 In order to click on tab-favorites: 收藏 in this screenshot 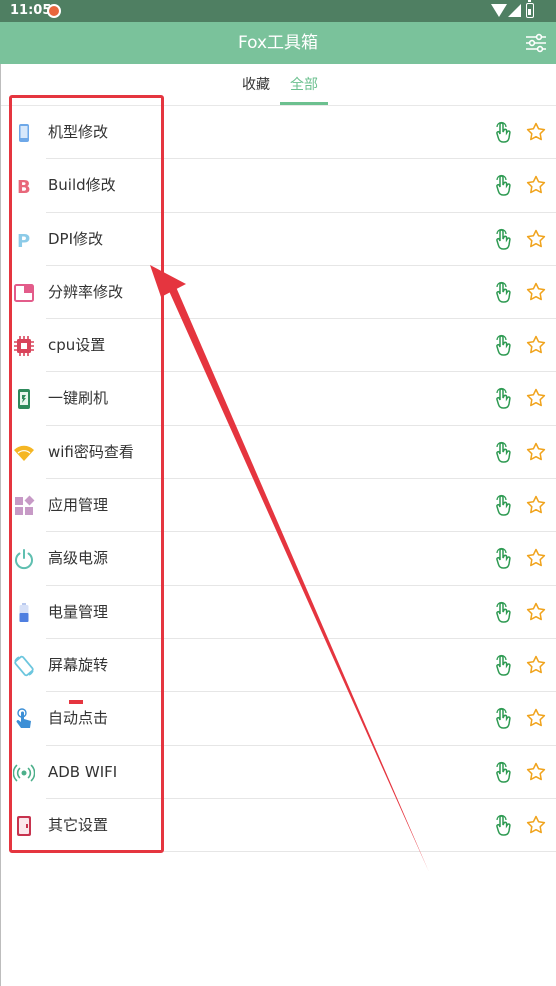, I will do `click(256, 85)`.